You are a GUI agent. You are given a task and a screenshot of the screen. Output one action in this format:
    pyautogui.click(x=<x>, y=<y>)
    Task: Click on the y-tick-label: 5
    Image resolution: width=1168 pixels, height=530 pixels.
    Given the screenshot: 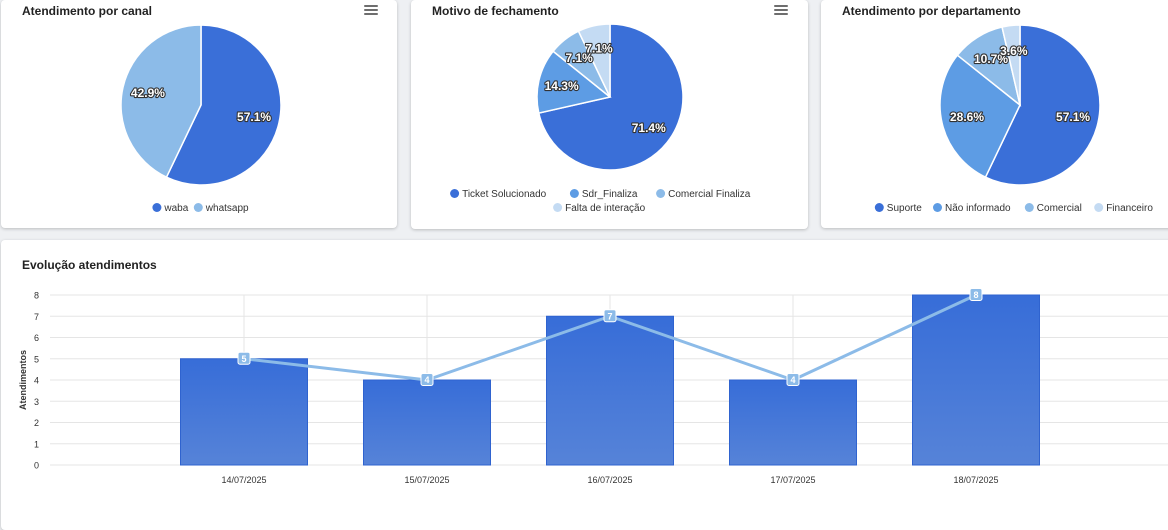 What is the action you would take?
    pyautogui.click(x=36, y=359)
    